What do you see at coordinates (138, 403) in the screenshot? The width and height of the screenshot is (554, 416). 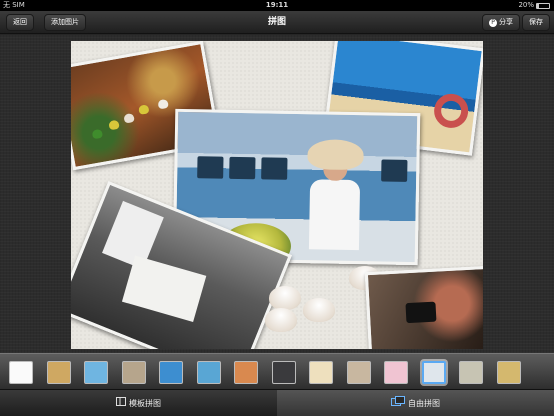 I see `tab-template-collage: 模板拼图` at bounding box center [138, 403].